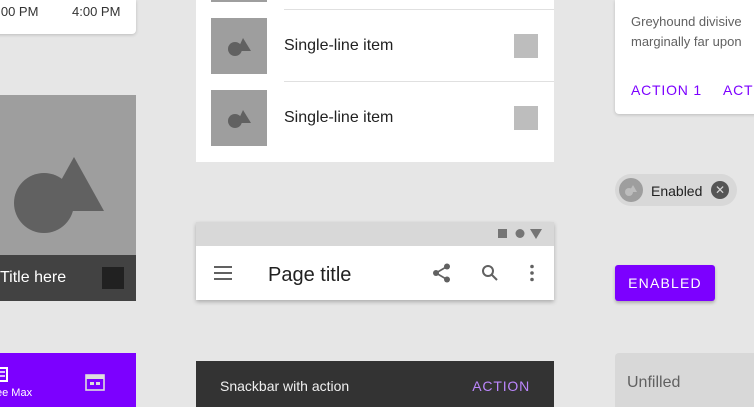 This screenshot has height=407, width=754. What do you see at coordinates (738, 90) in the screenshot?
I see `dialog-action-2-button: ACTI` at bounding box center [738, 90].